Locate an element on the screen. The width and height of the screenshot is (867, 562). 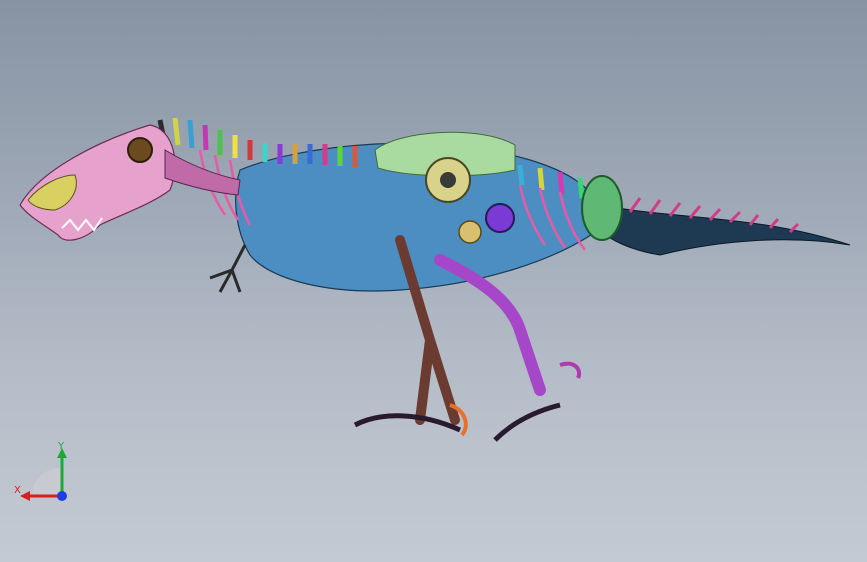
dew-claw is located at coordinates (570, 370).